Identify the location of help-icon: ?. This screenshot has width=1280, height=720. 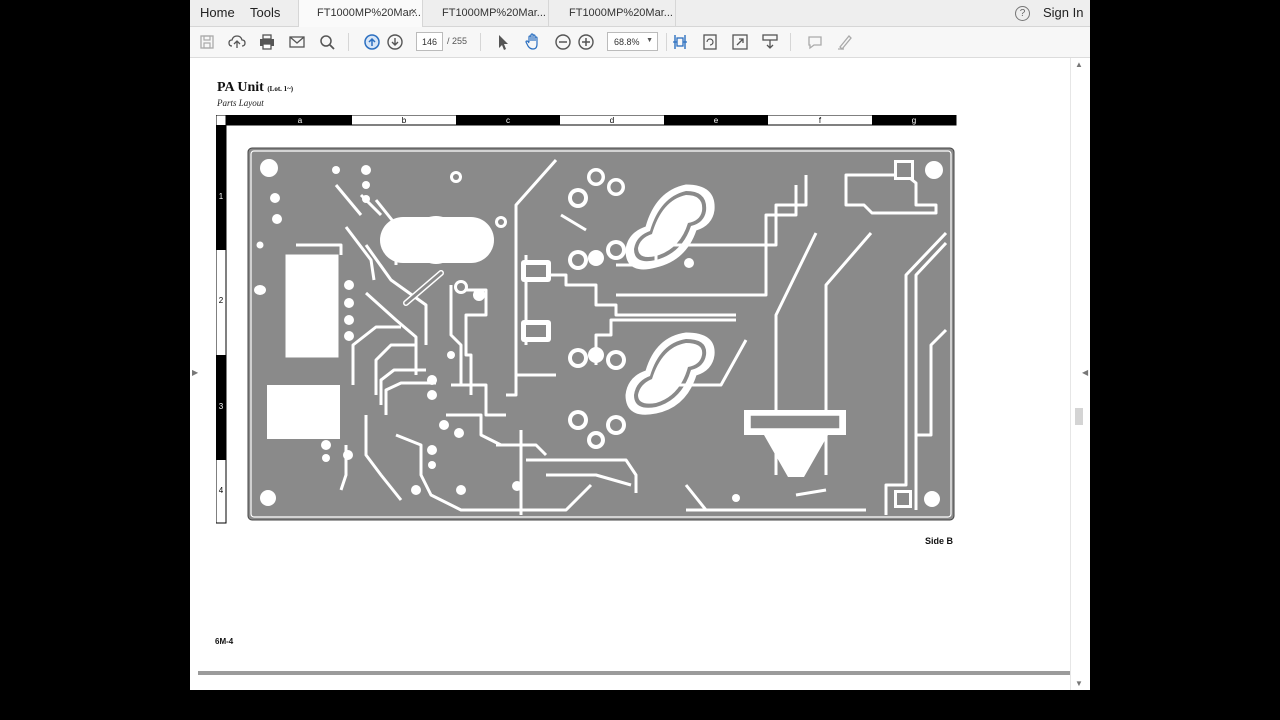
(1022, 13).